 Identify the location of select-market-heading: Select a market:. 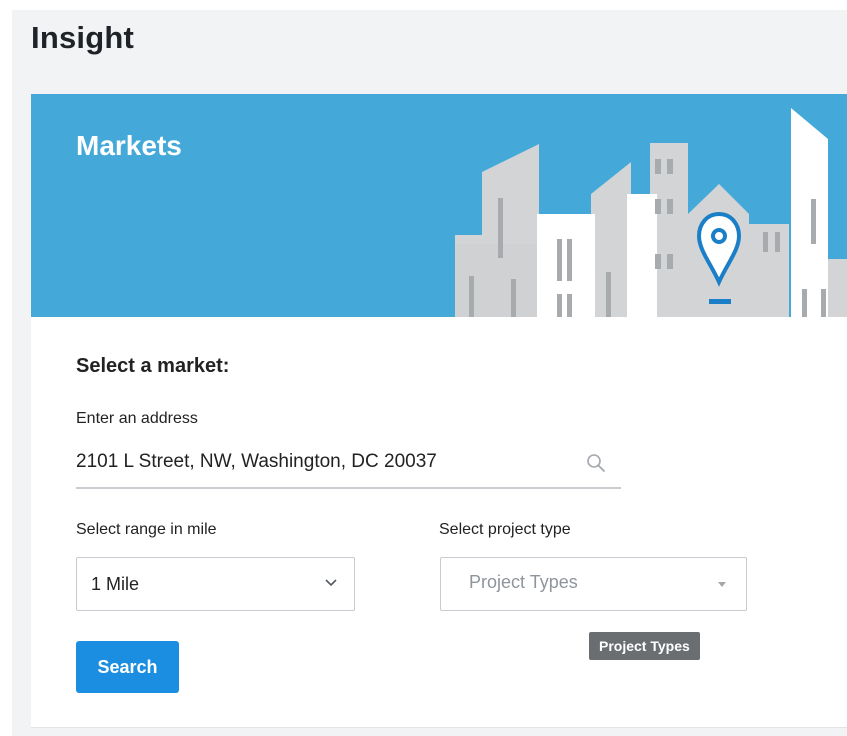
(153, 366).